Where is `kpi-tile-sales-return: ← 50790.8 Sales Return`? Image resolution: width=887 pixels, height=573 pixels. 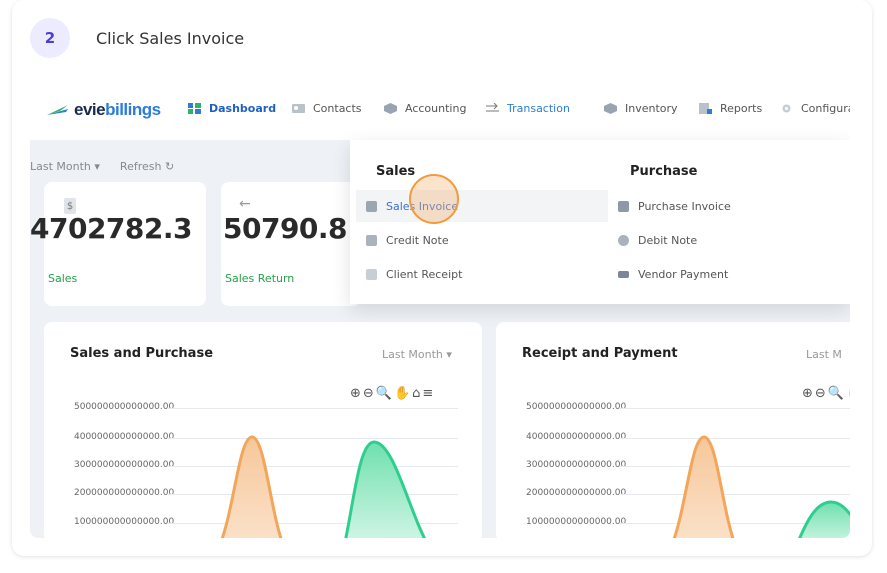 kpi-tile-sales-return: ← 50790.8 Sales Return is located at coordinates (291, 244).